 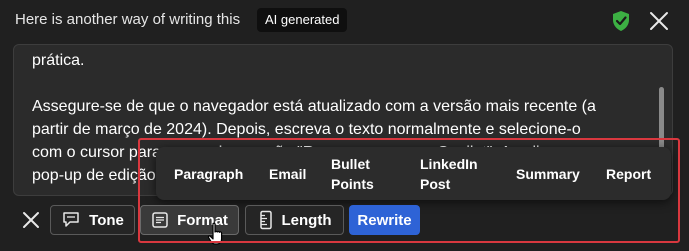 I want to click on rewrite-button: Rewrite, so click(x=384, y=220).